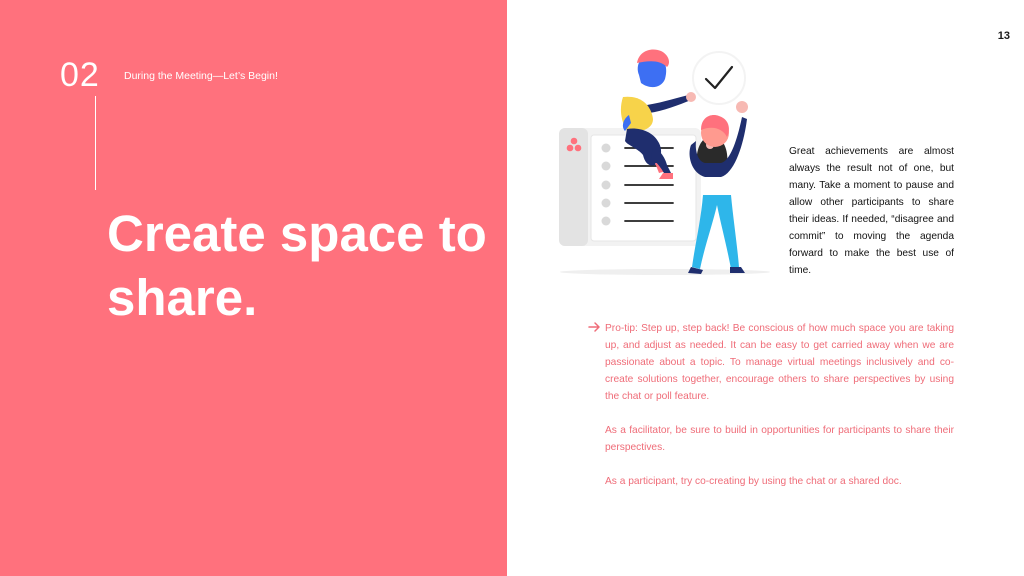 The width and height of the screenshot is (1024, 576). What do you see at coordinates (719, 78) in the screenshot?
I see `checkmark-icon` at bounding box center [719, 78].